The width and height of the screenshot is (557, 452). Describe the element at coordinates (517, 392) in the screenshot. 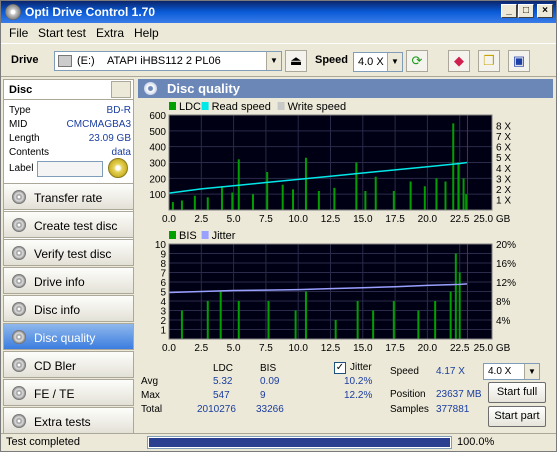

I see `start-full-button: Start full` at that location.